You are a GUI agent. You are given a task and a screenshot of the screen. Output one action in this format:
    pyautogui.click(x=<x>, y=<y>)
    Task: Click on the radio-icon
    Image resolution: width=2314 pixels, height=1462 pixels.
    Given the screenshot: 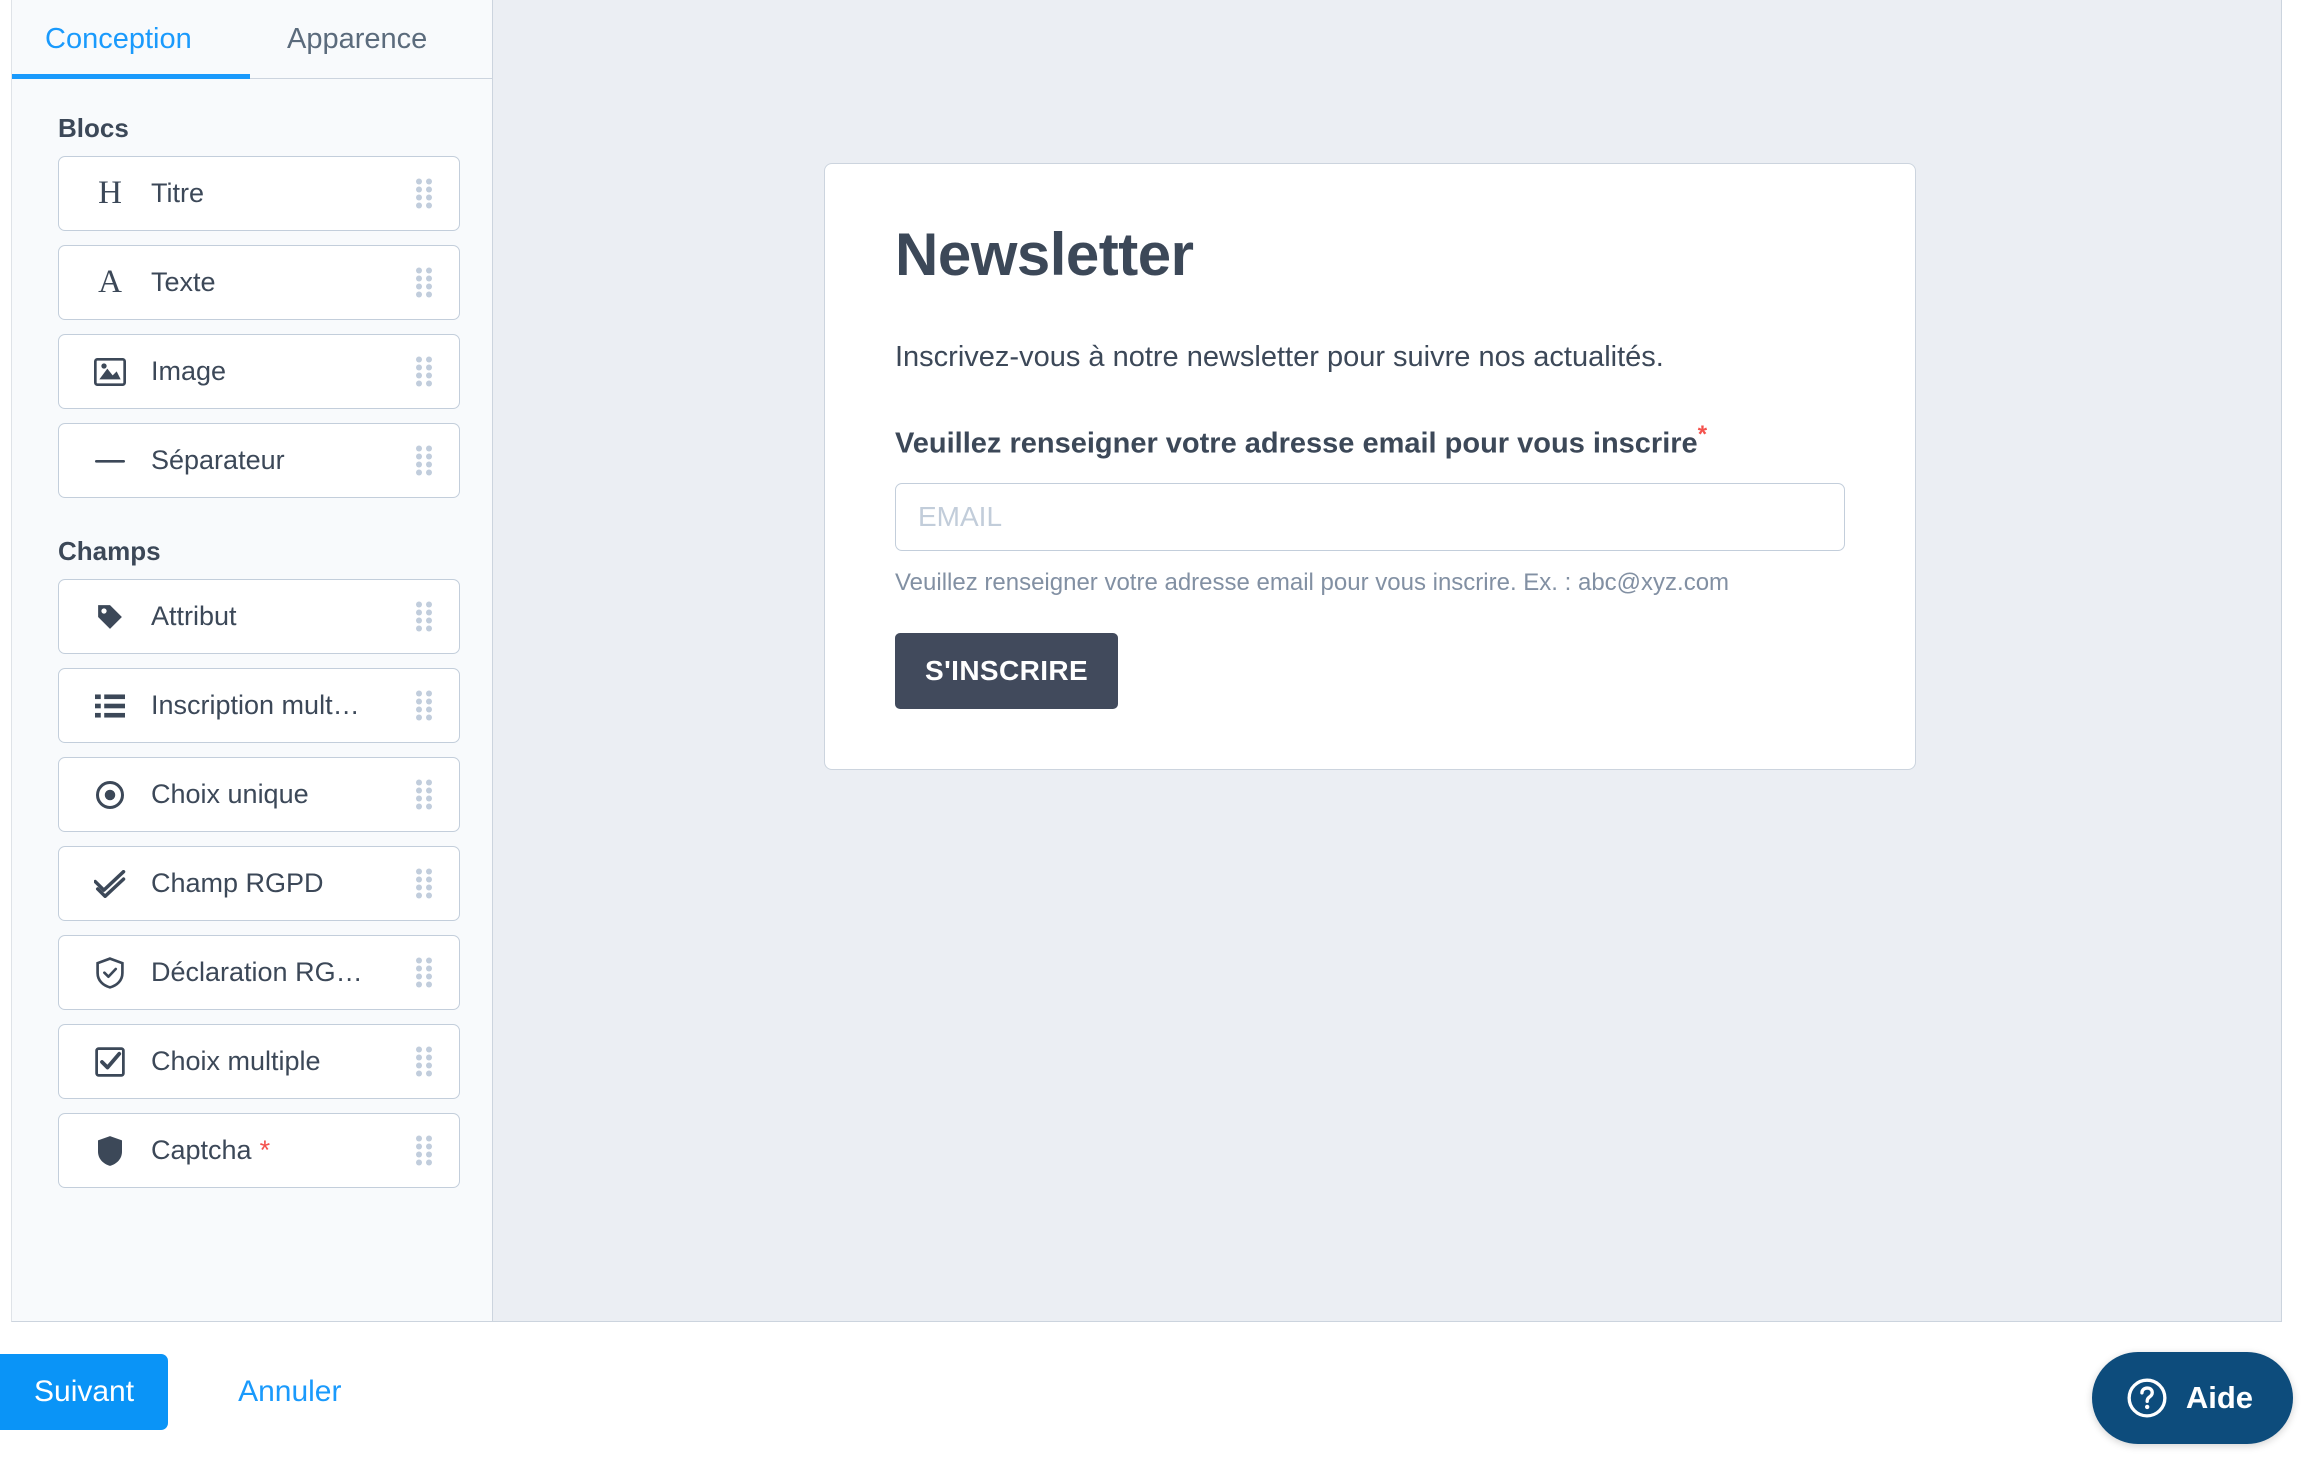 What is the action you would take?
    pyautogui.click(x=110, y=795)
    